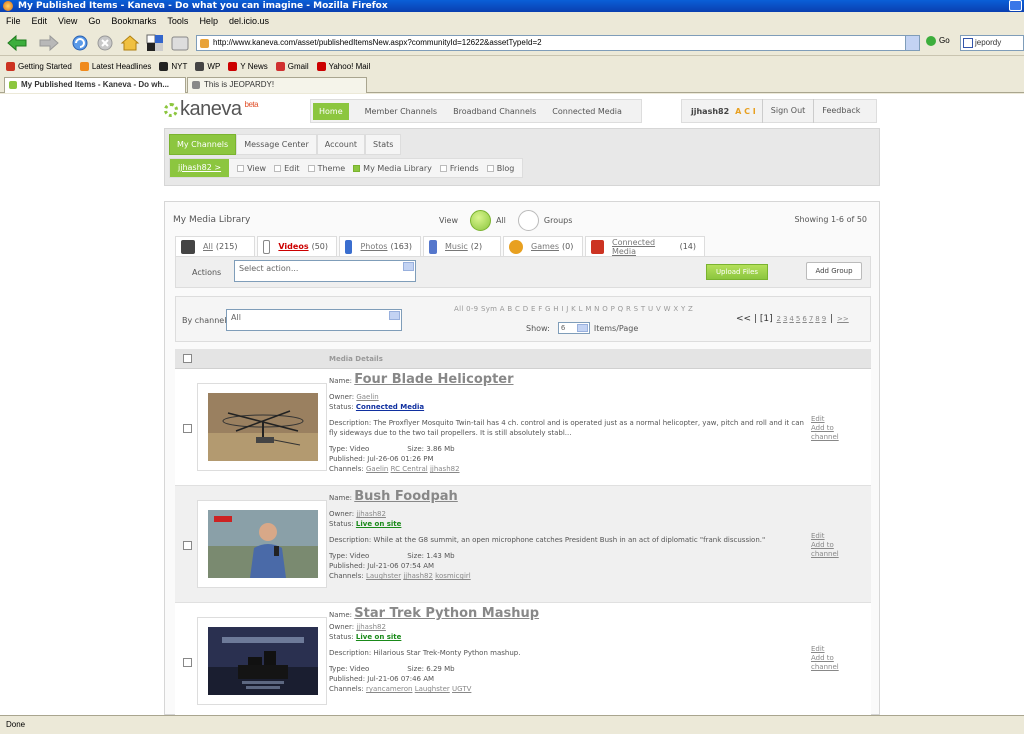  What do you see at coordinates (187, 358) in the screenshot?
I see `select-all-checkbox` at bounding box center [187, 358].